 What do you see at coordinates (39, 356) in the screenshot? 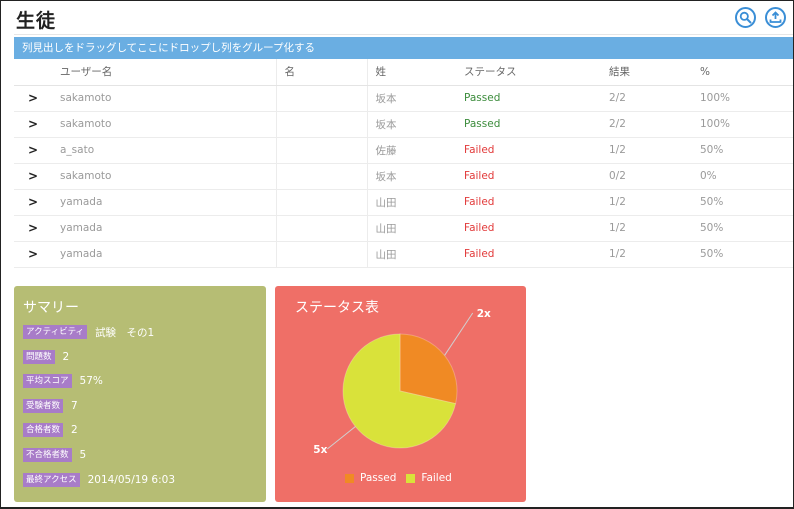
I see `summary-label: 問題数` at bounding box center [39, 356].